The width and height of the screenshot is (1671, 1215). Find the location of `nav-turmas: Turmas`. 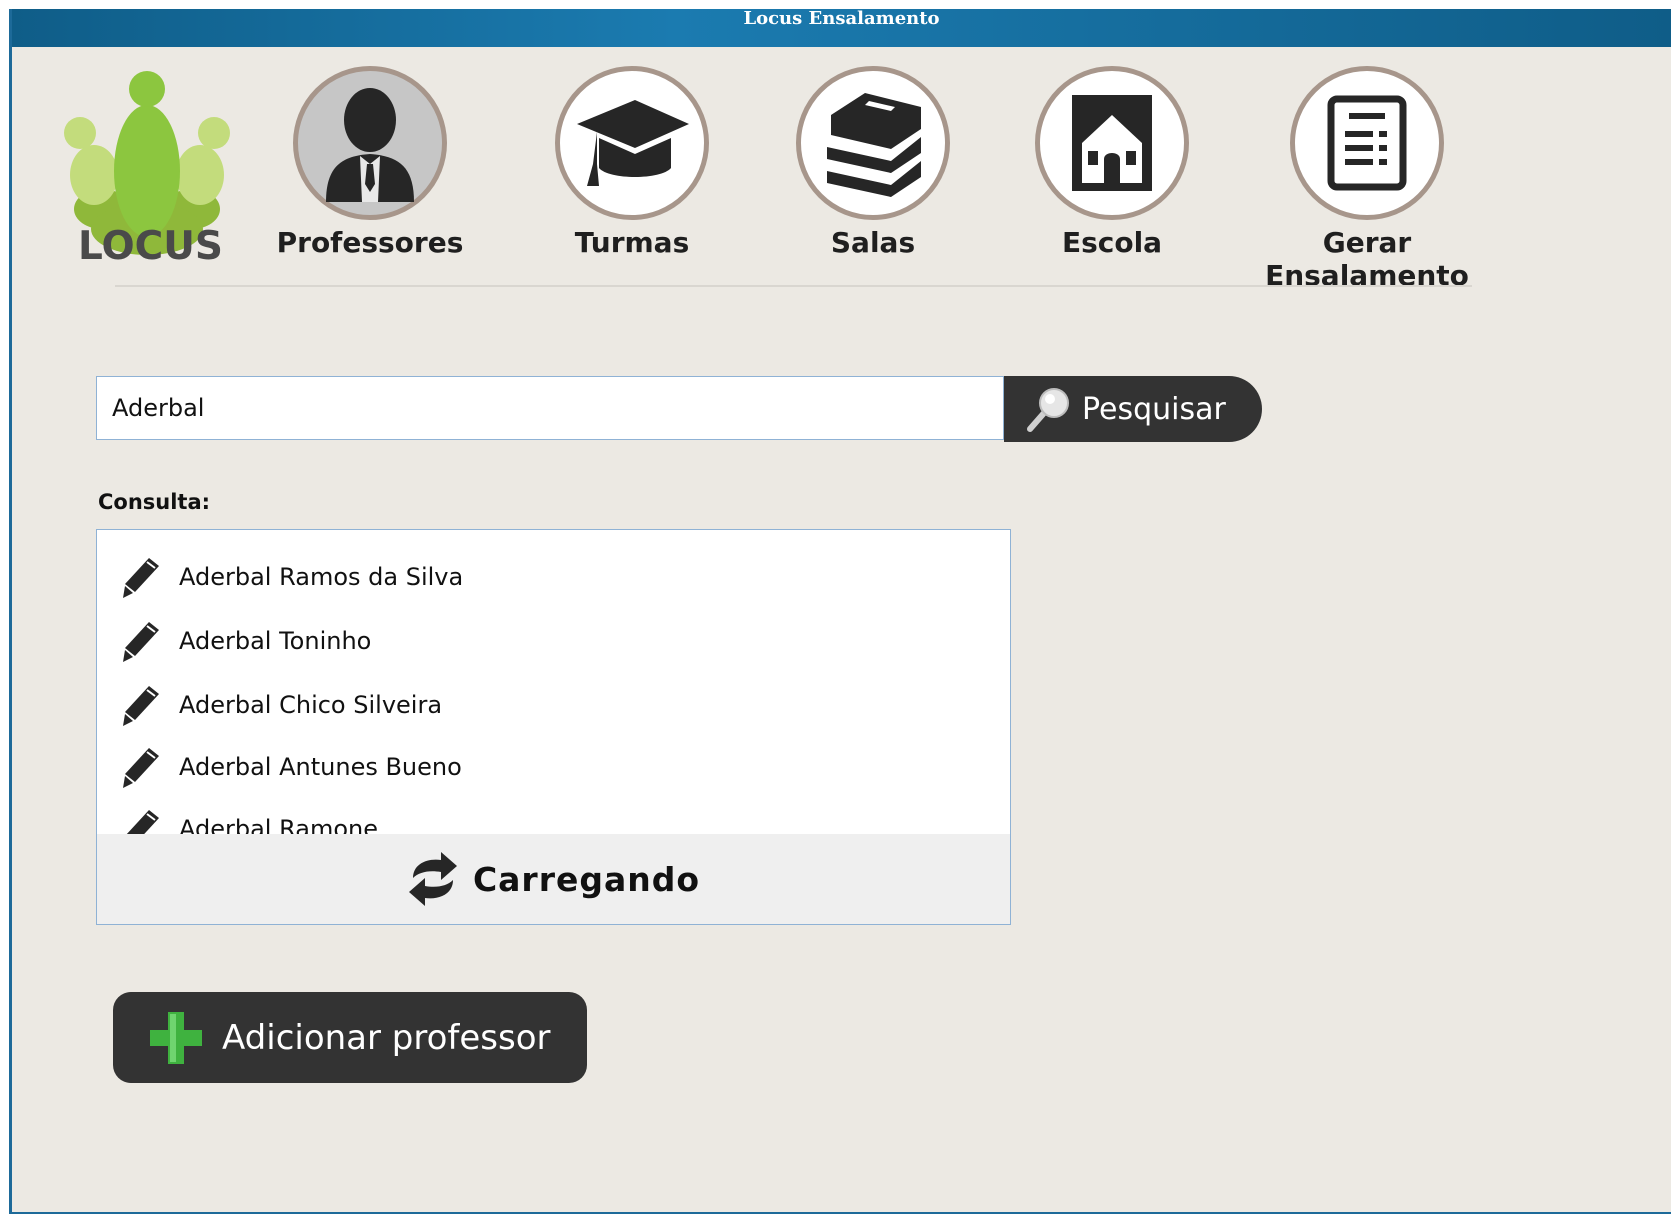

nav-turmas: Turmas is located at coordinates (632, 162).